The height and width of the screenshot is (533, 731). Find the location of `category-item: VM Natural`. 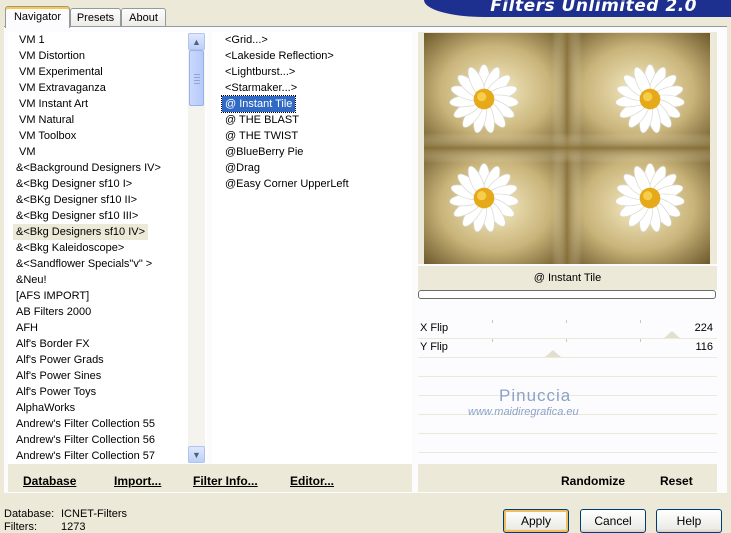

category-item: VM Natural is located at coordinates (46, 120).